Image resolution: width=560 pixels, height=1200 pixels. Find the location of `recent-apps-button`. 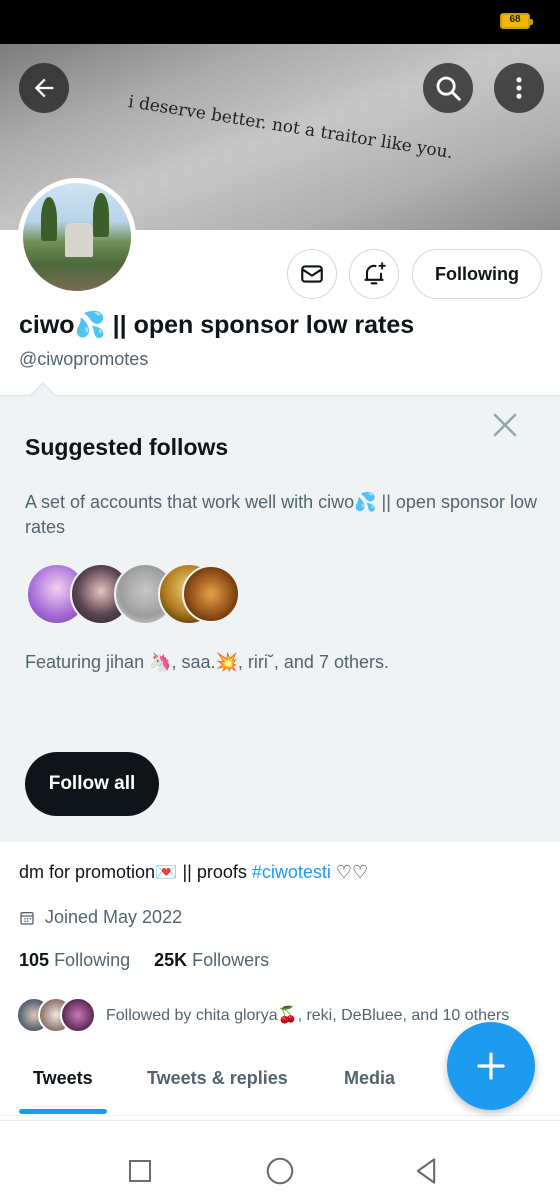

recent-apps-button is located at coordinates (140, 1171).